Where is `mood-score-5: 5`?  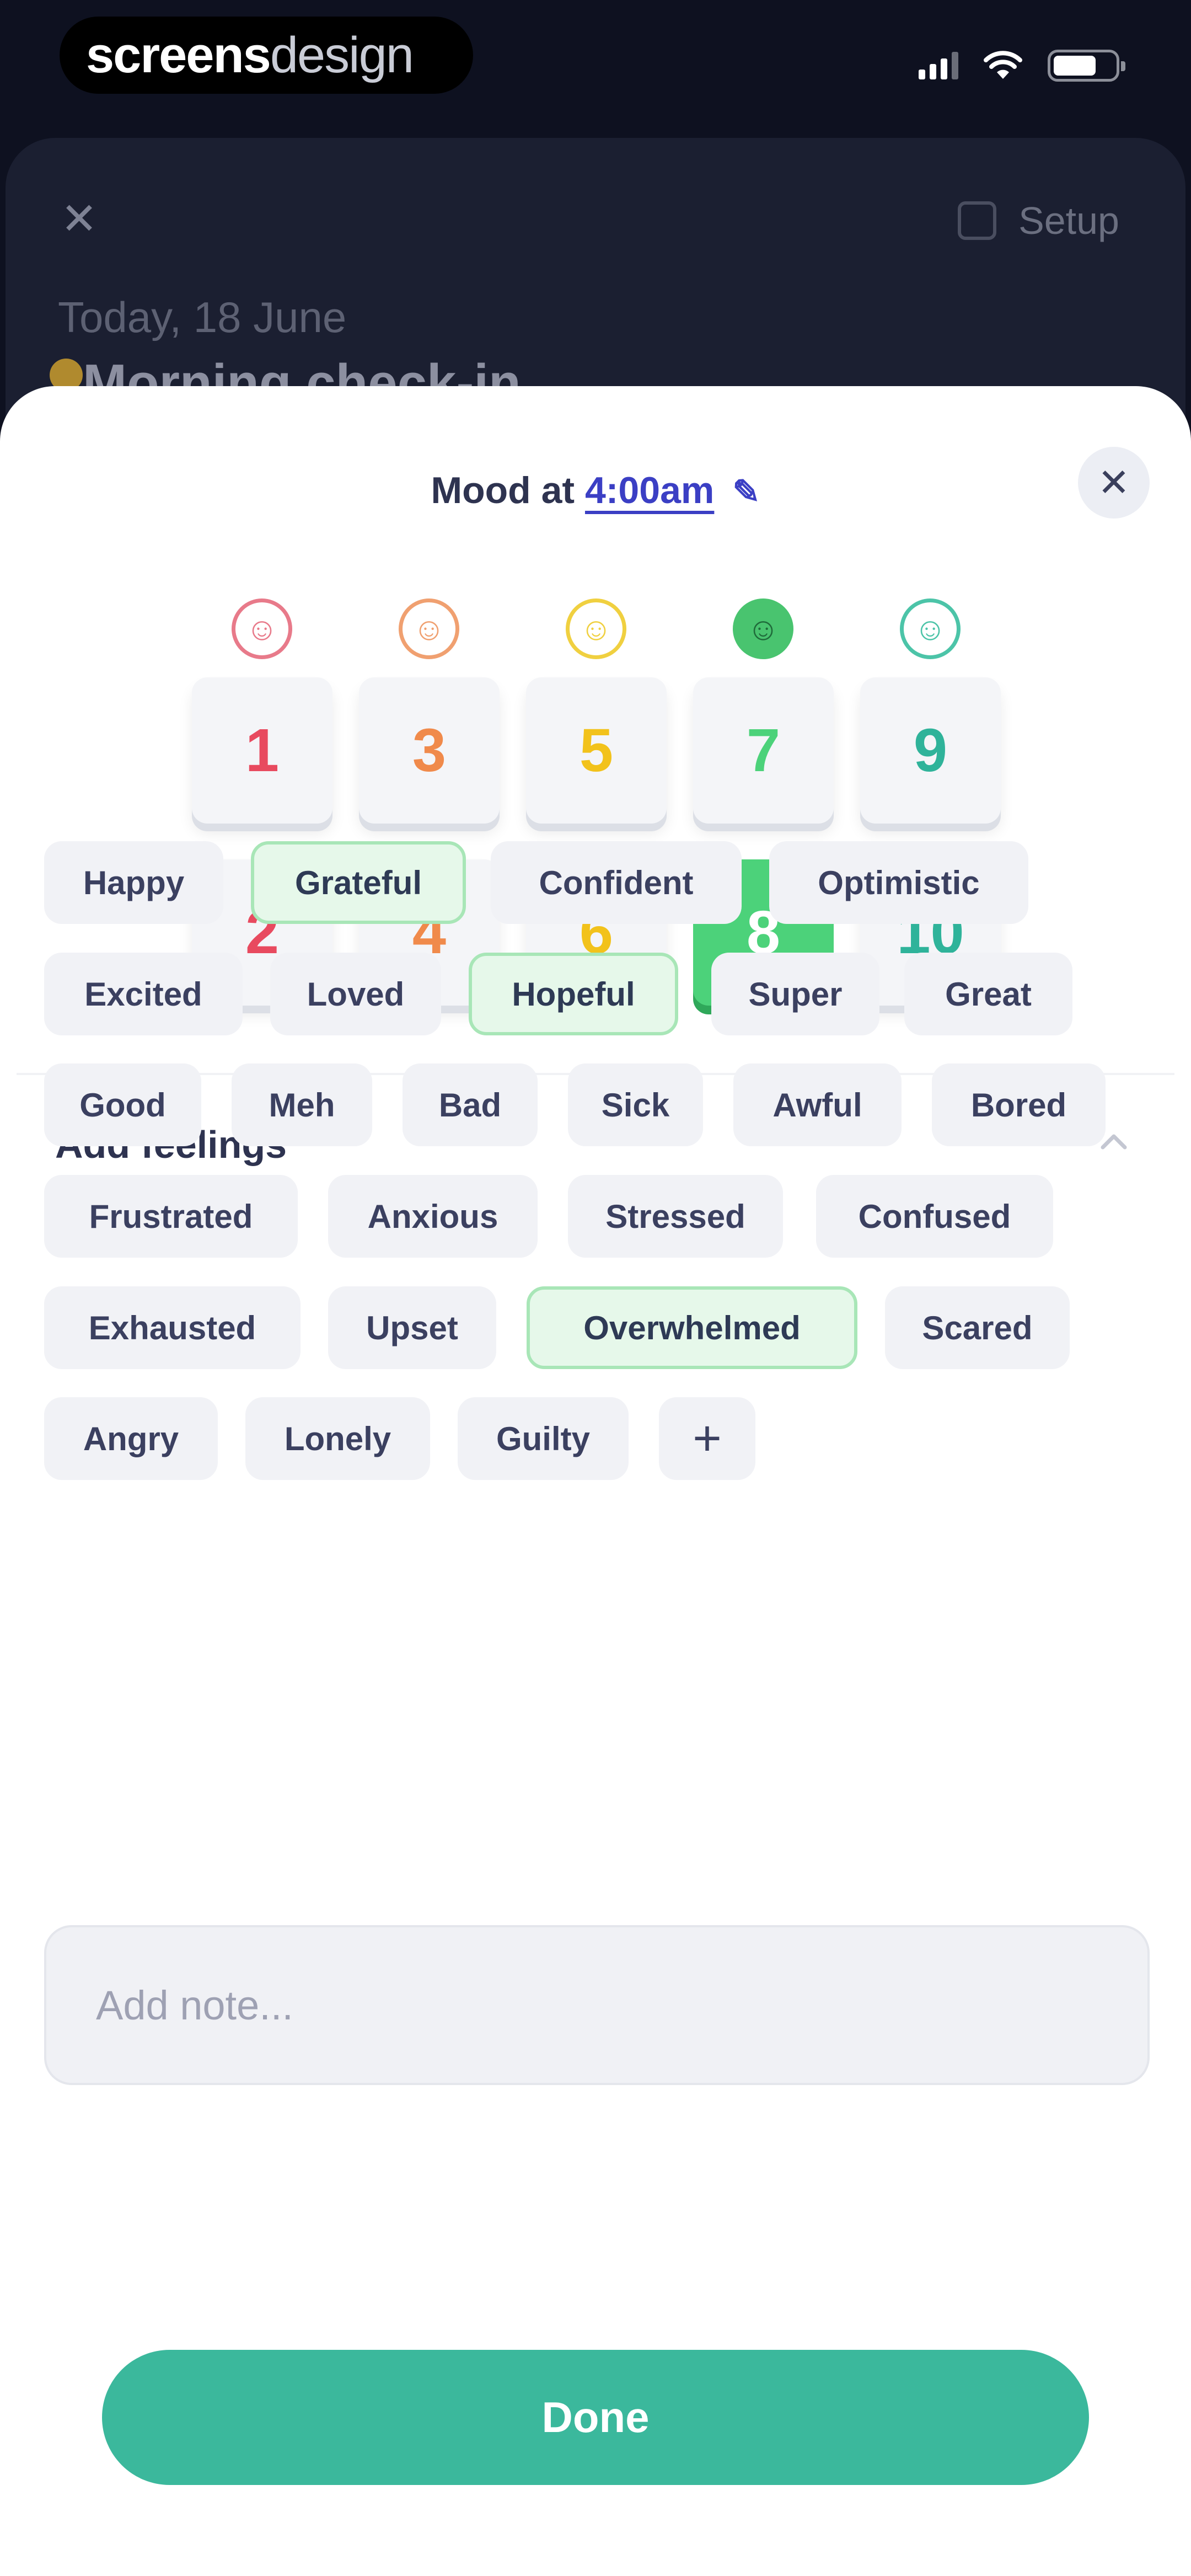
mood-score-5: 5 is located at coordinates (596, 750).